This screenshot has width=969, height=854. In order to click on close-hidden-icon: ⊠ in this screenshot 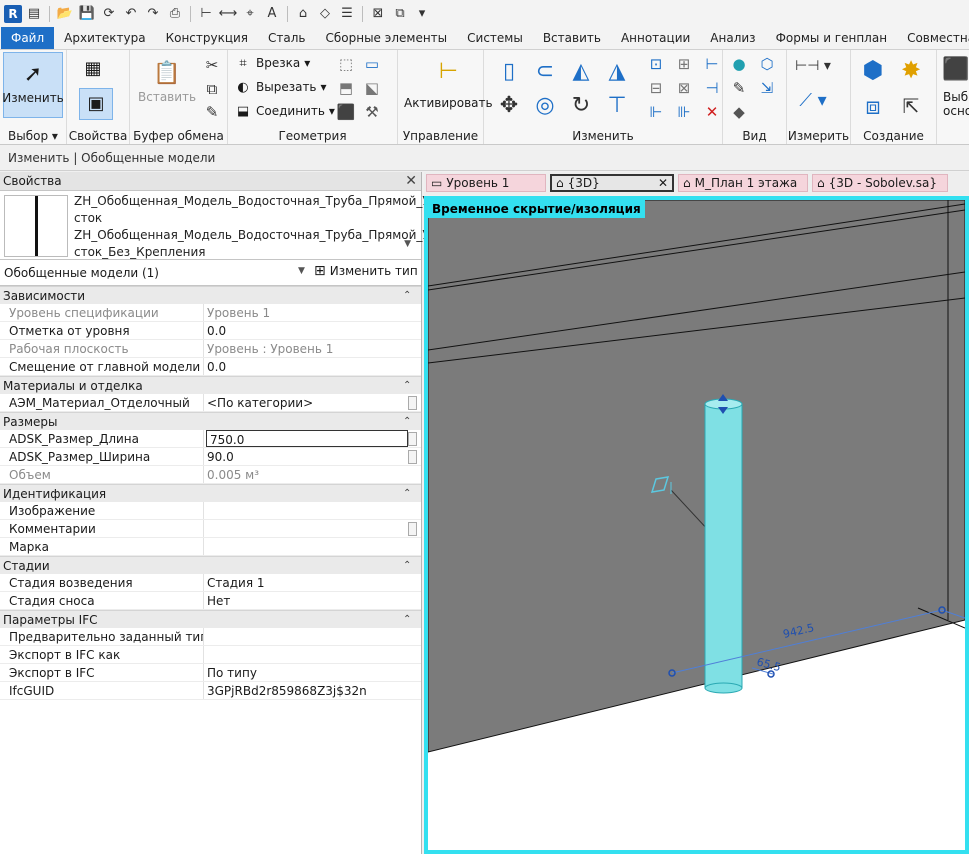, I will do `click(378, 14)`.